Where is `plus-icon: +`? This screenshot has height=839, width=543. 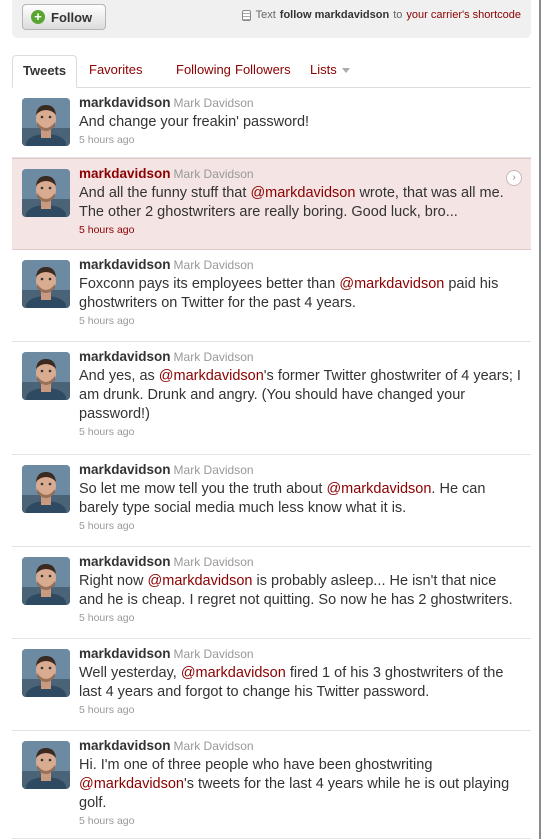
plus-icon: + is located at coordinates (38, 17).